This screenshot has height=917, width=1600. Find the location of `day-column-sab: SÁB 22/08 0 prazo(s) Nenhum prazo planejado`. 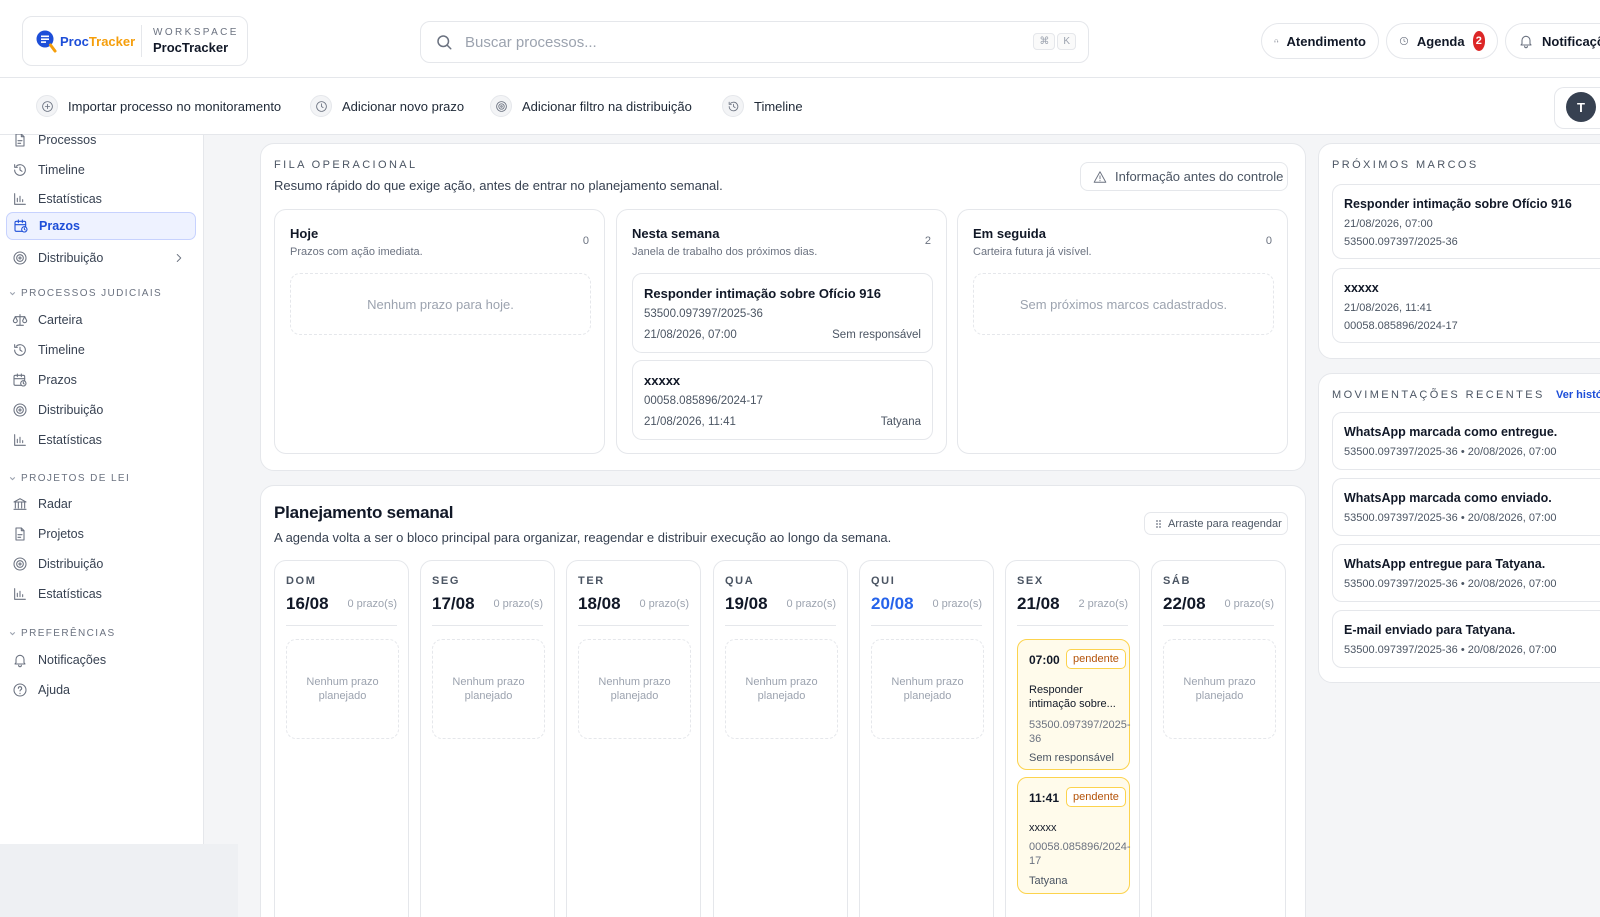

day-column-sab: SÁB 22/08 0 prazo(s) Nenhum prazo planejado is located at coordinates (1218, 738).